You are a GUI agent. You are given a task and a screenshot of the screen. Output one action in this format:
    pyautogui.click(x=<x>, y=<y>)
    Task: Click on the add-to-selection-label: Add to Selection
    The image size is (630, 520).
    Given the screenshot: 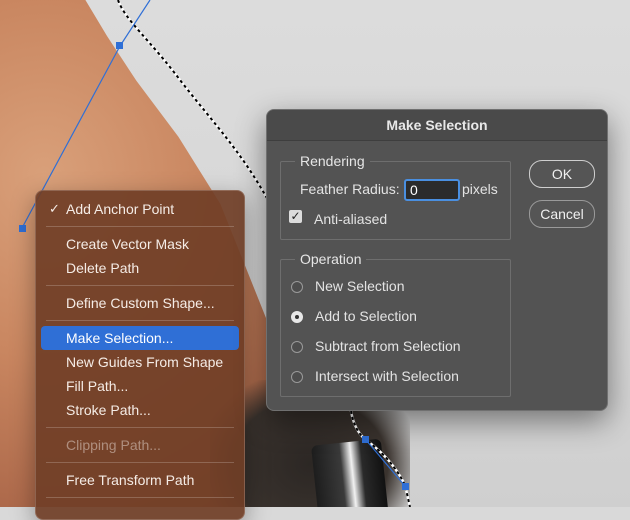 What is the action you would take?
    pyautogui.click(x=366, y=316)
    